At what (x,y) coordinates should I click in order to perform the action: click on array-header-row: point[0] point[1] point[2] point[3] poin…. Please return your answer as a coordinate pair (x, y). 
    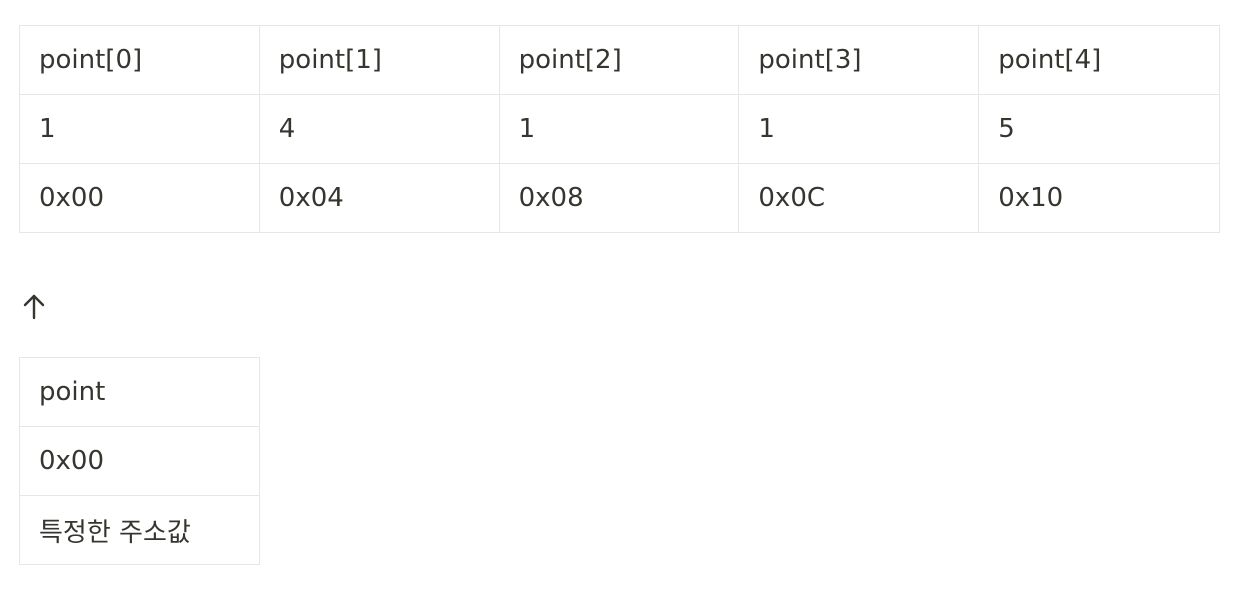
    Looking at the image, I should click on (619, 60).